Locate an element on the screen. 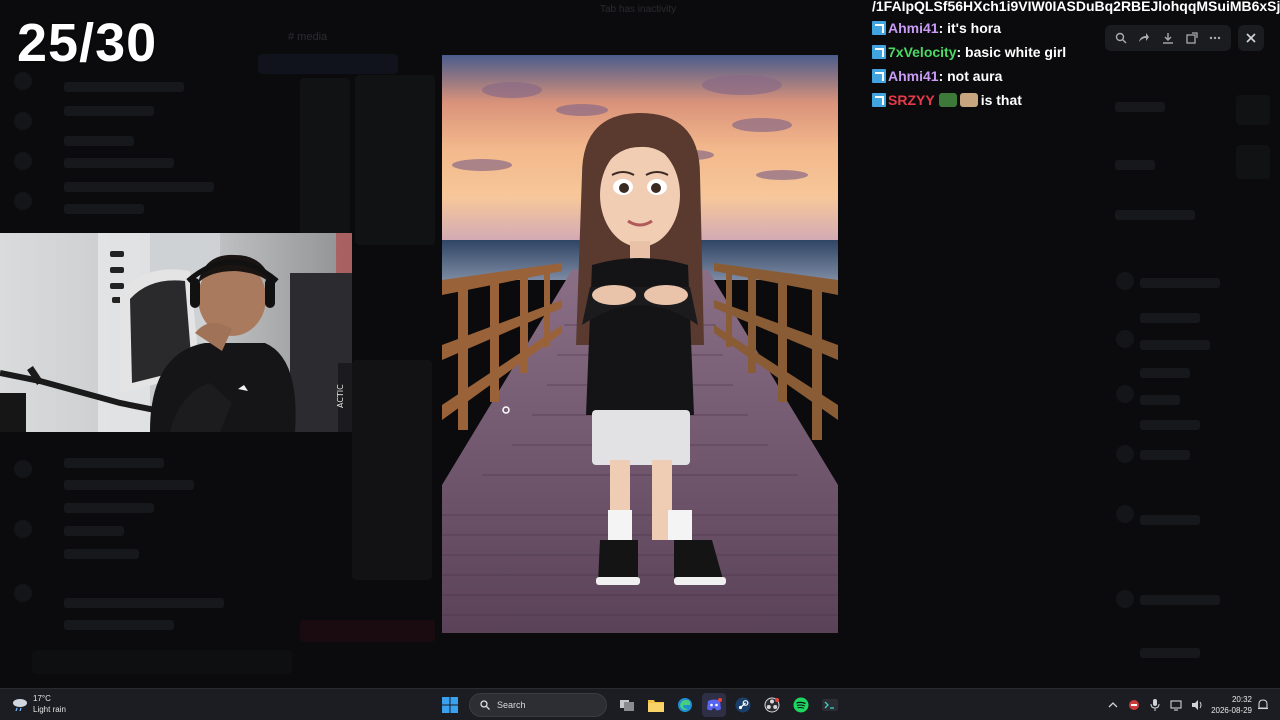 This screenshot has height=720, width=1280. windows-taskbar: 17°C Light rain Search 20:32 2026-08-29 is located at coordinates (640, 704).